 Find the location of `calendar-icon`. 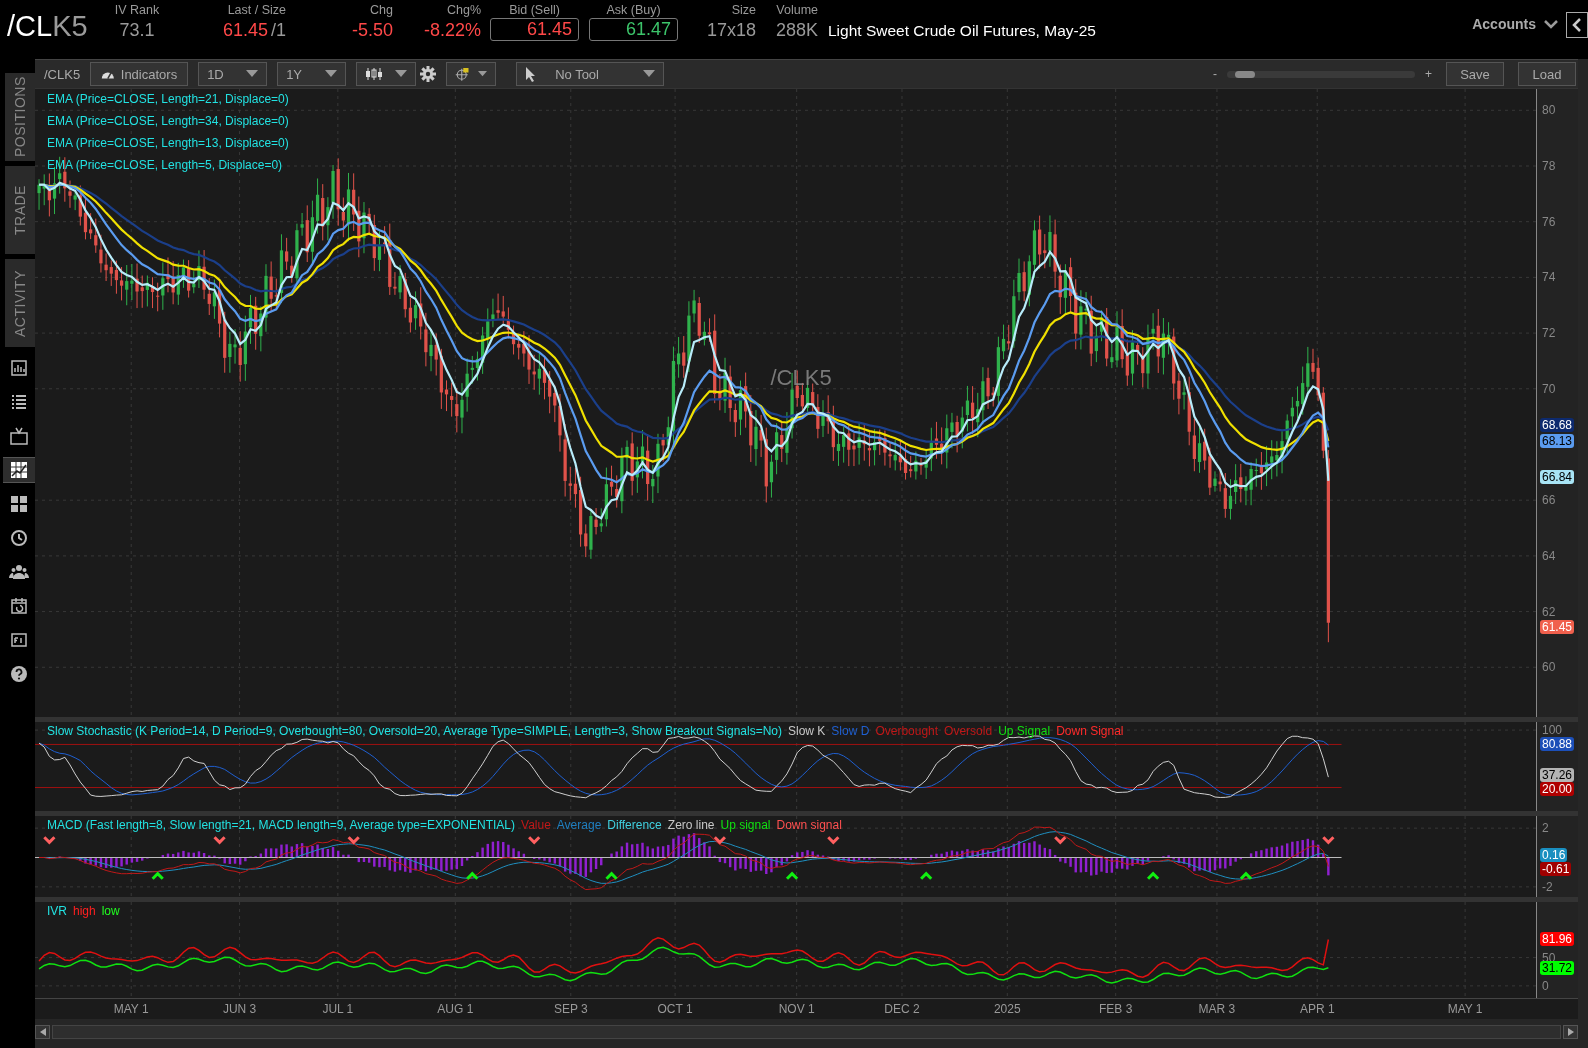

calendar-icon is located at coordinates (19, 606).